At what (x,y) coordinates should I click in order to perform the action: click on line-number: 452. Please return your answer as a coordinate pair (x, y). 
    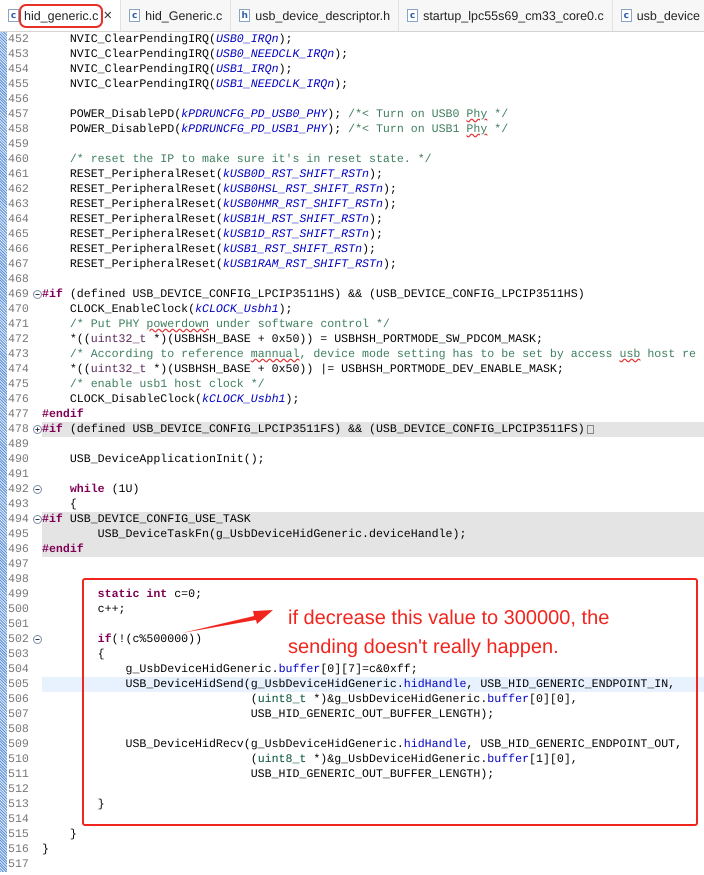
    Looking at the image, I should click on (18, 39).